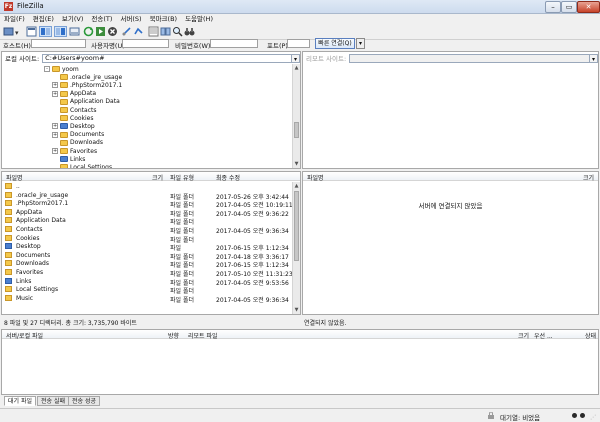  What do you see at coordinates (590, 335) in the screenshot?
I see `column-header-state: 상태` at bounding box center [590, 335].